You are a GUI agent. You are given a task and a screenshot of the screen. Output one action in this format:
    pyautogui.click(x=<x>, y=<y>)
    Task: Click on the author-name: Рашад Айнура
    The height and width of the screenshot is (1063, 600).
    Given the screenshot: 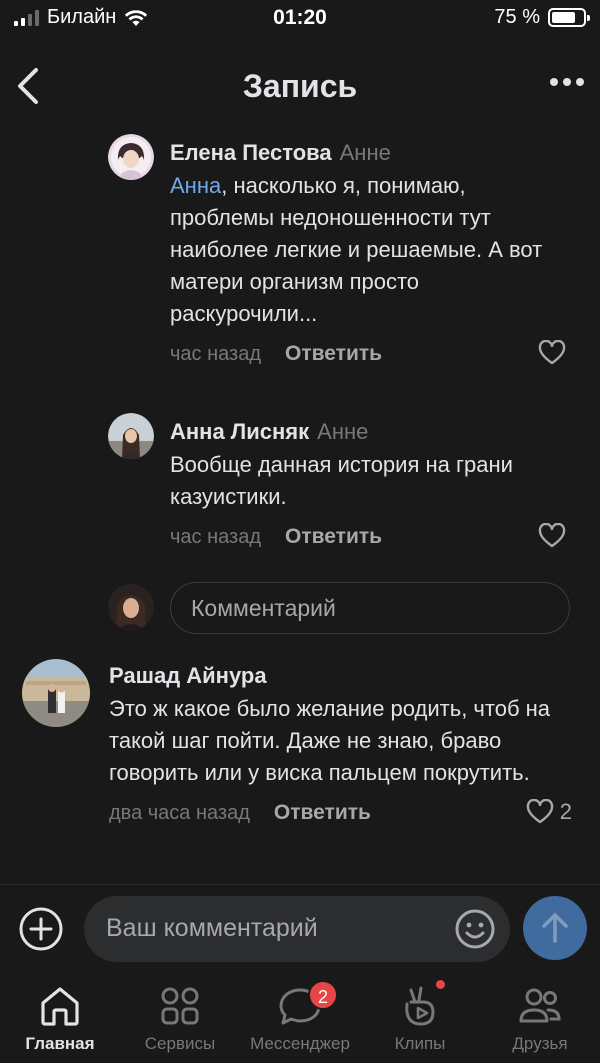 What is the action you would take?
    pyautogui.click(x=188, y=675)
    